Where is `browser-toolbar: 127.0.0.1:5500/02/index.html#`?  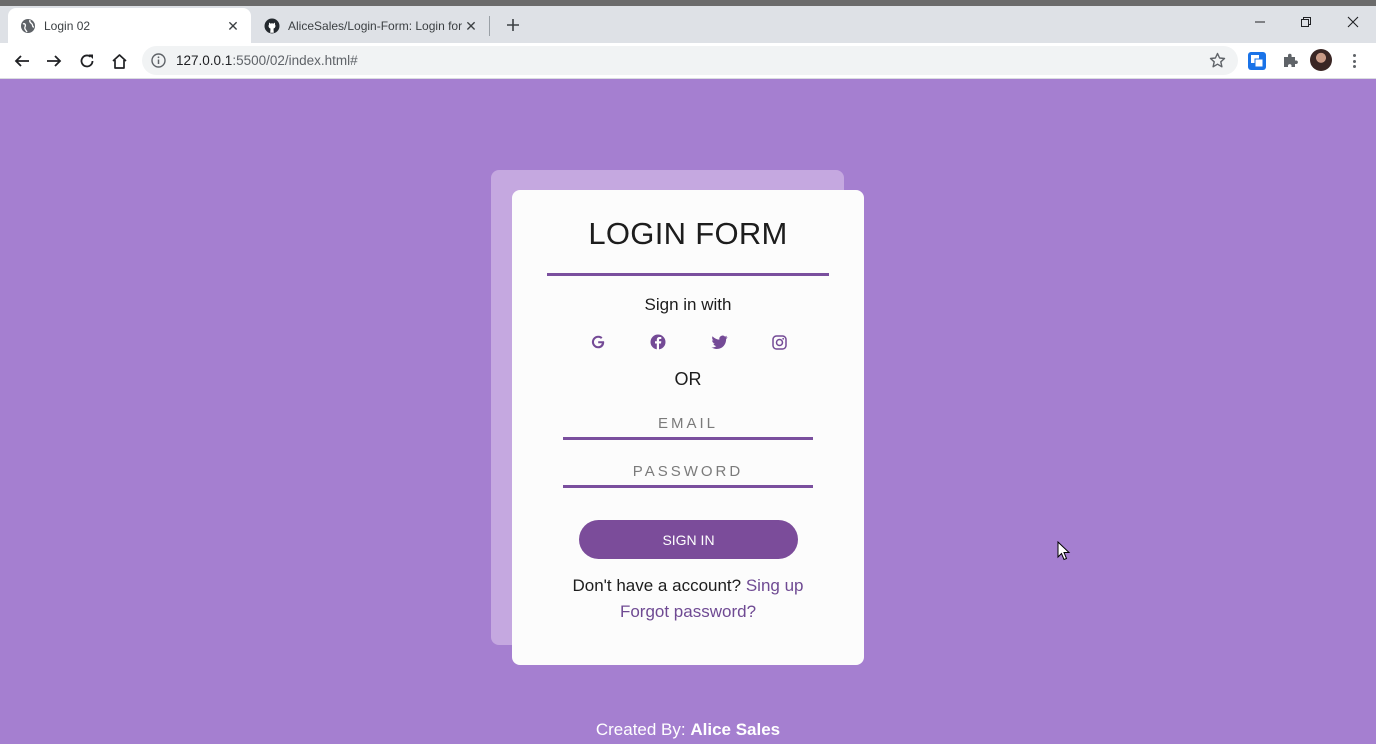 browser-toolbar: 127.0.0.1:5500/02/index.html# is located at coordinates (688, 61).